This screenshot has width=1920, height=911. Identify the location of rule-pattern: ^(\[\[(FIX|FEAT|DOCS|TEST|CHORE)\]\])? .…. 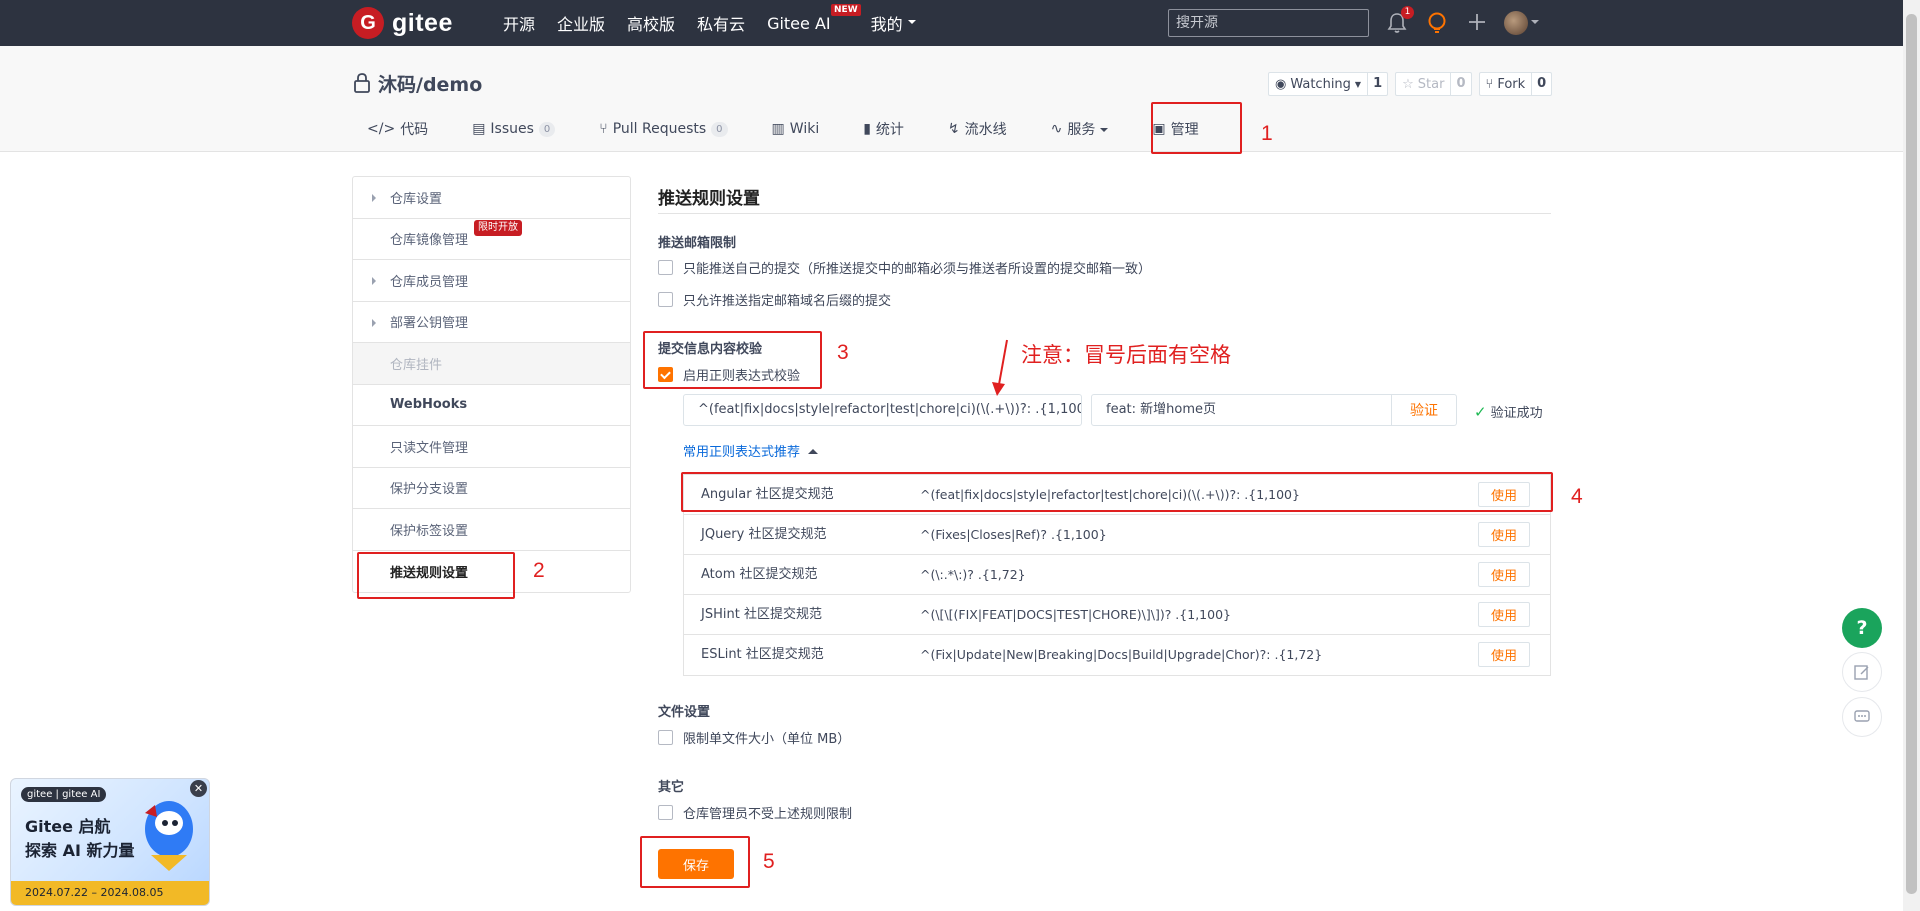
(1075, 614).